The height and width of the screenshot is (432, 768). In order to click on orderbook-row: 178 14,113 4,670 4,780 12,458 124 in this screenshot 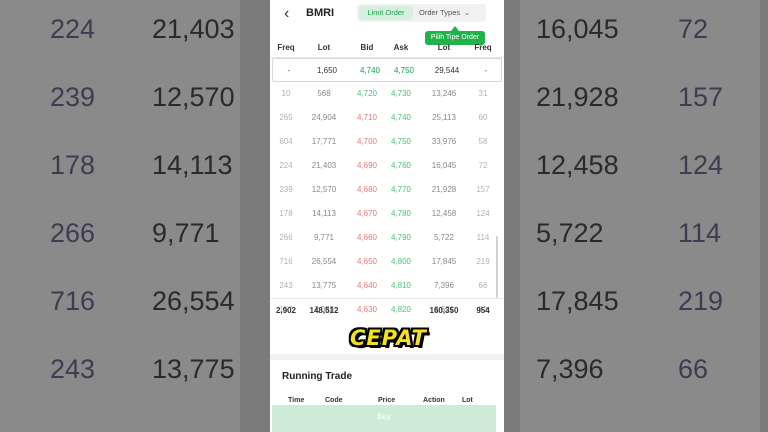, I will do `click(387, 214)`.